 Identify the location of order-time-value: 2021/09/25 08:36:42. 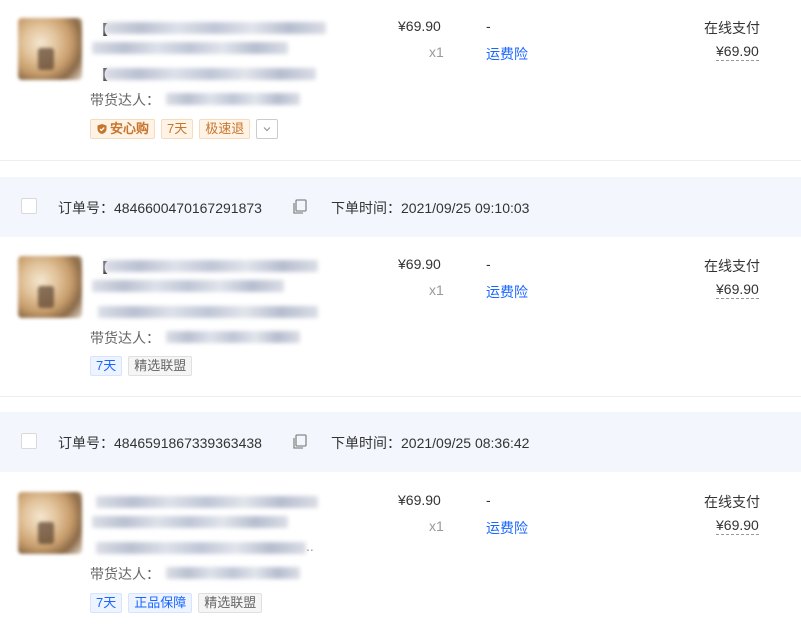
(465, 443).